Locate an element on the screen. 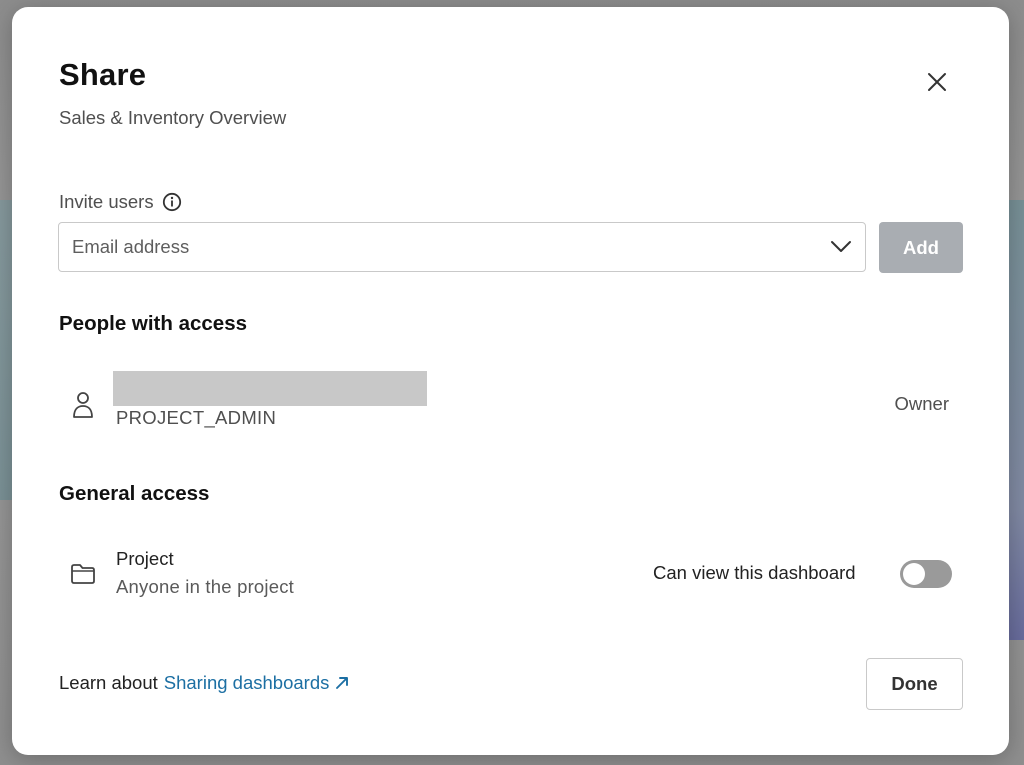 The height and width of the screenshot is (765, 1024). person-row: PROJECT_ADMIN Owner is located at coordinates (509, 402).